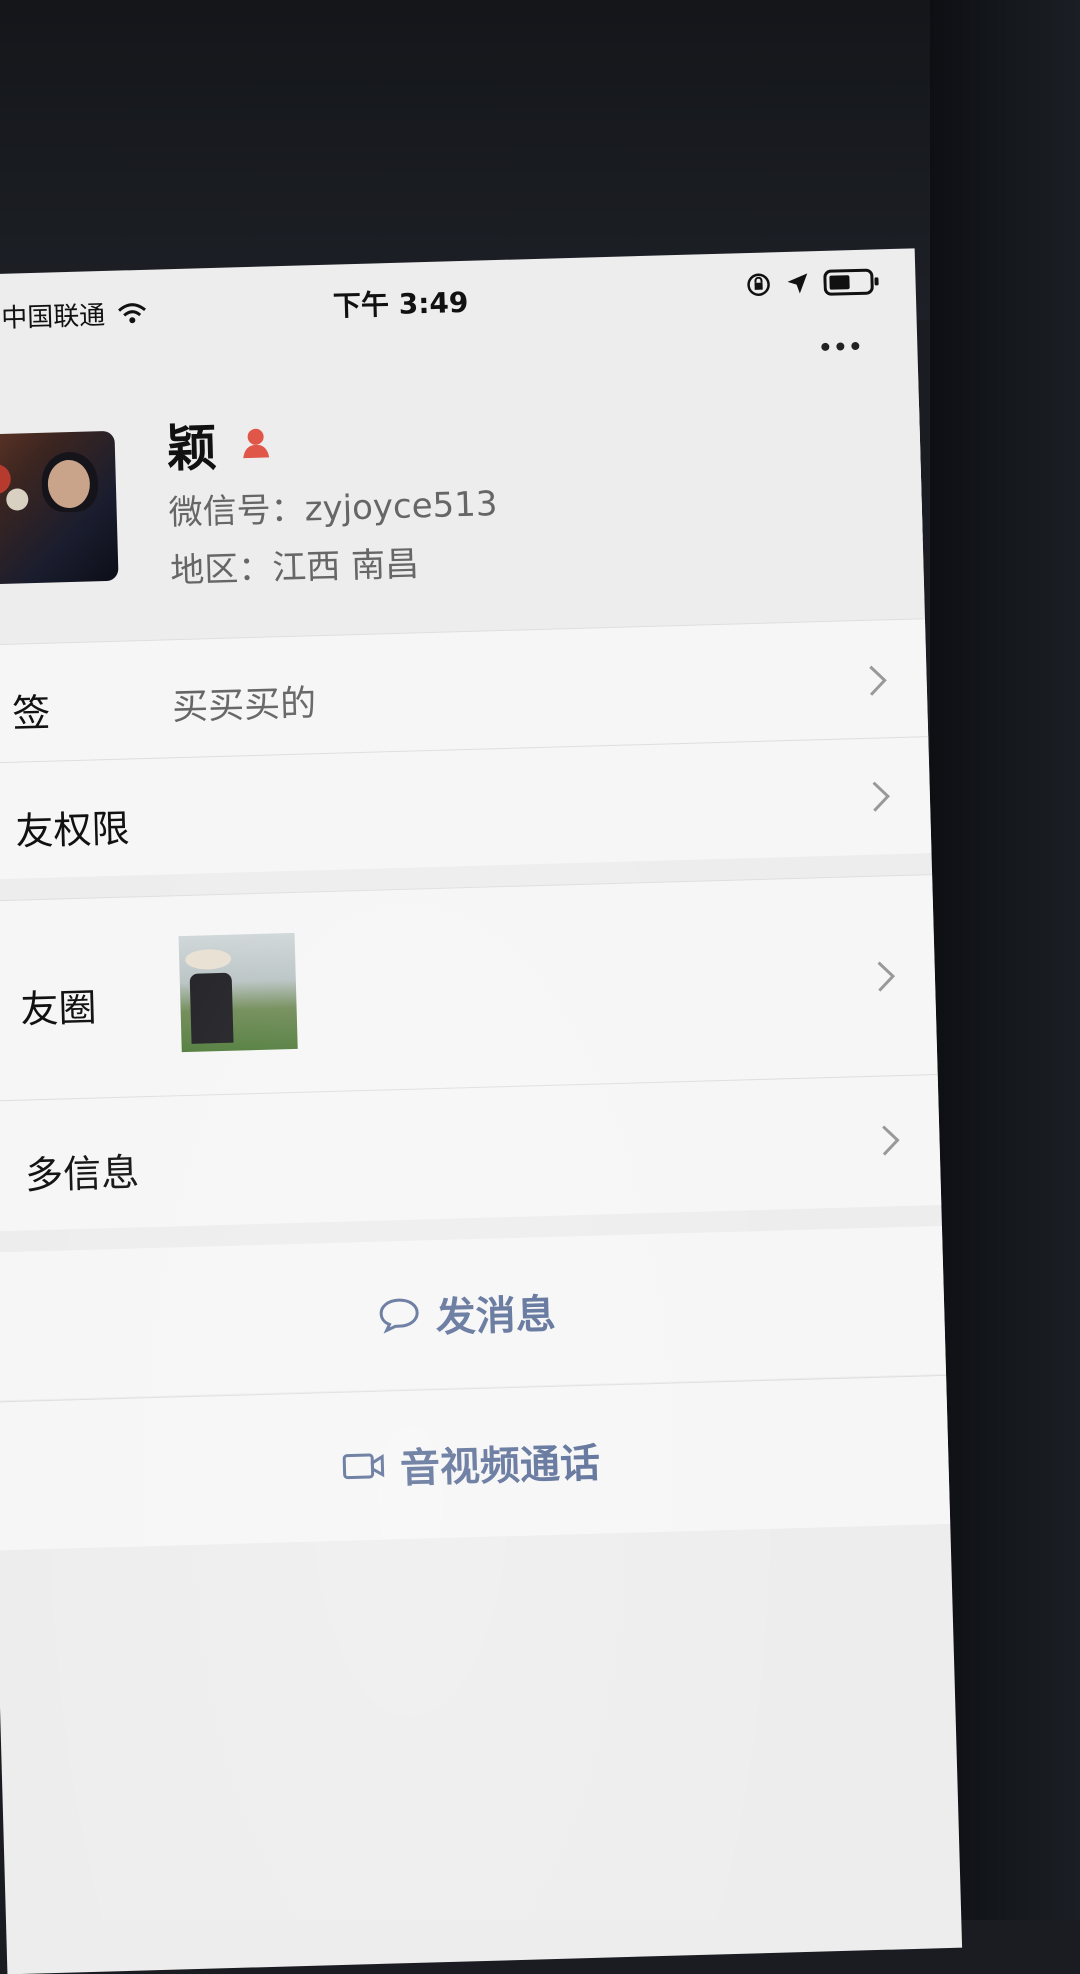  Describe the element at coordinates (812, 283) in the screenshot. I see `status-icons` at that location.